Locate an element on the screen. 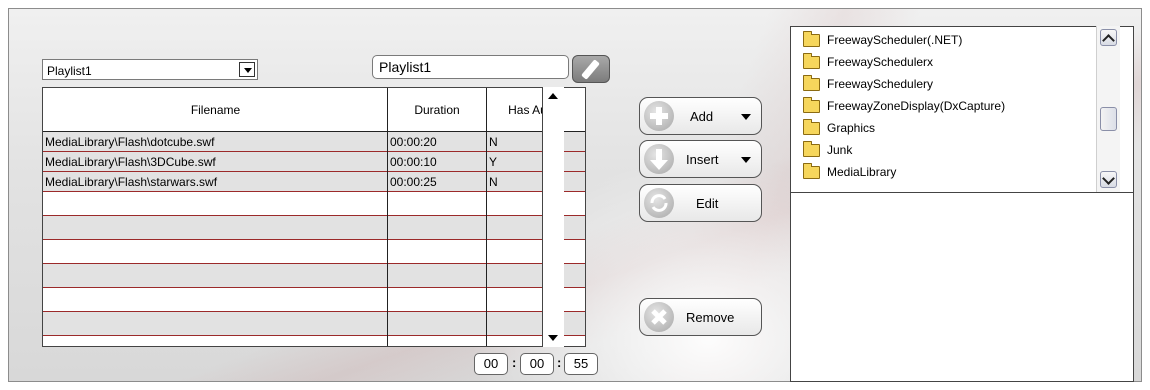 This screenshot has width=1150, height=390. column-header-filename: Filename is located at coordinates (215, 110).